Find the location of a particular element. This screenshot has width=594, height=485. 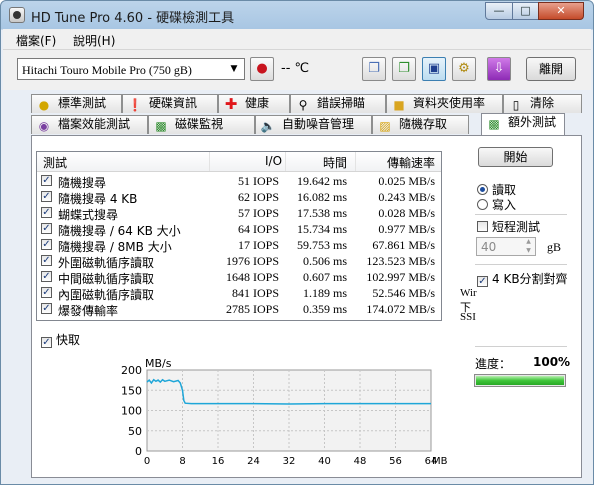

y-tick-label: 50 is located at coordinates (135, 431).